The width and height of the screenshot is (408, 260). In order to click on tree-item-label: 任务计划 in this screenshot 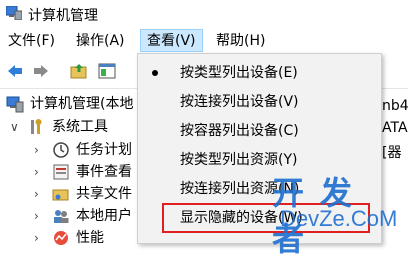, I will do `click(104, 150)`.